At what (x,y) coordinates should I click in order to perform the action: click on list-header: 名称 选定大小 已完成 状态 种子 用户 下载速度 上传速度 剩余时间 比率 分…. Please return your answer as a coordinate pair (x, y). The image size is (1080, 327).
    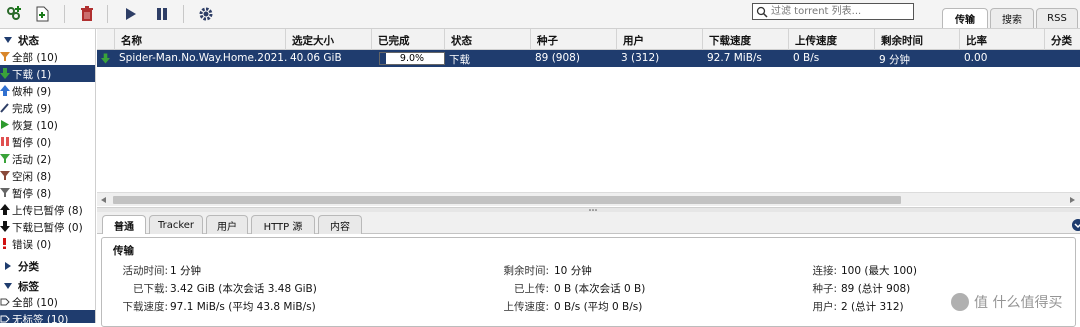
    Looking at the image, I should click on (588, 39).